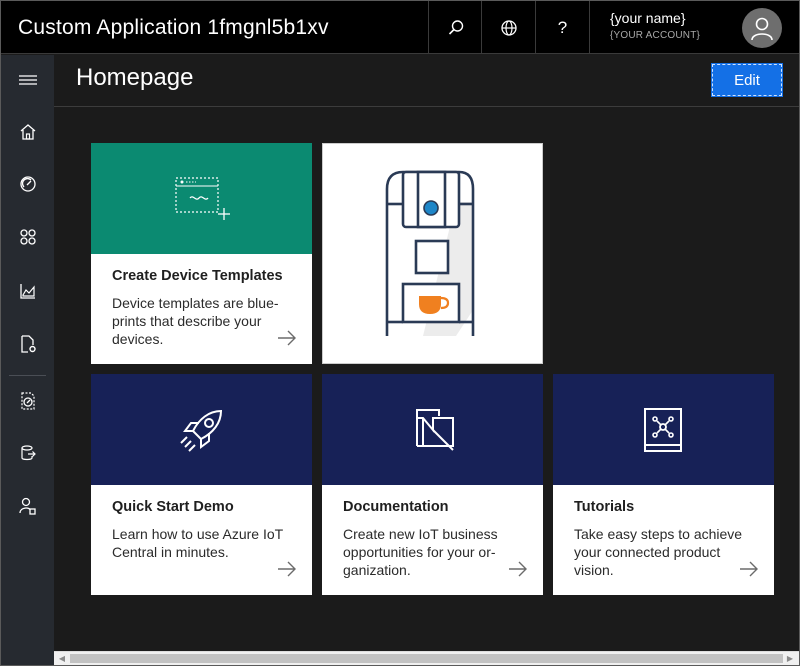 This screenshot has width=800, height=666. Describe the element at coordinates (173, 507) in the screenshot. I see `tile-title: Quick Start Demo` at that location.